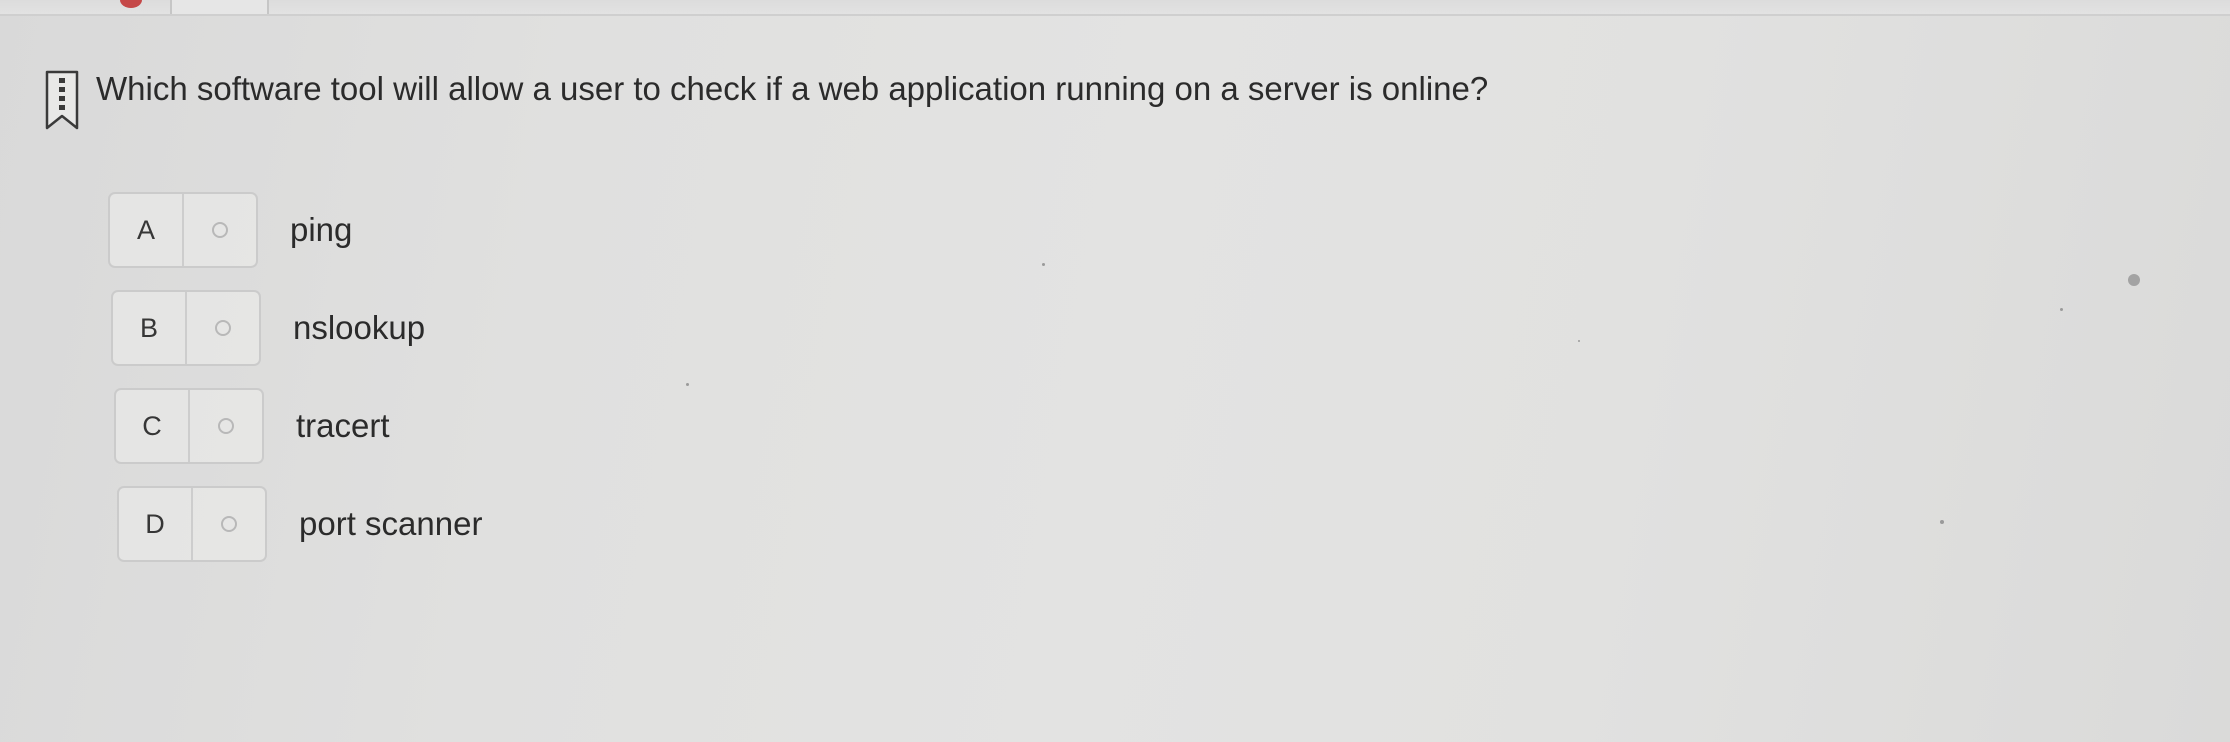  I want to click on option-c: C tracert, so click(252, 426).